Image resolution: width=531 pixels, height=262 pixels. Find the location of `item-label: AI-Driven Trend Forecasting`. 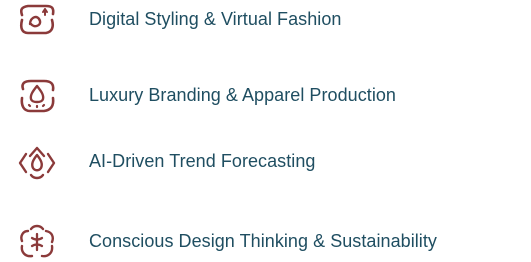

item-label: AI-Driven Trend Forecasting is located at coordinates (202, 161).